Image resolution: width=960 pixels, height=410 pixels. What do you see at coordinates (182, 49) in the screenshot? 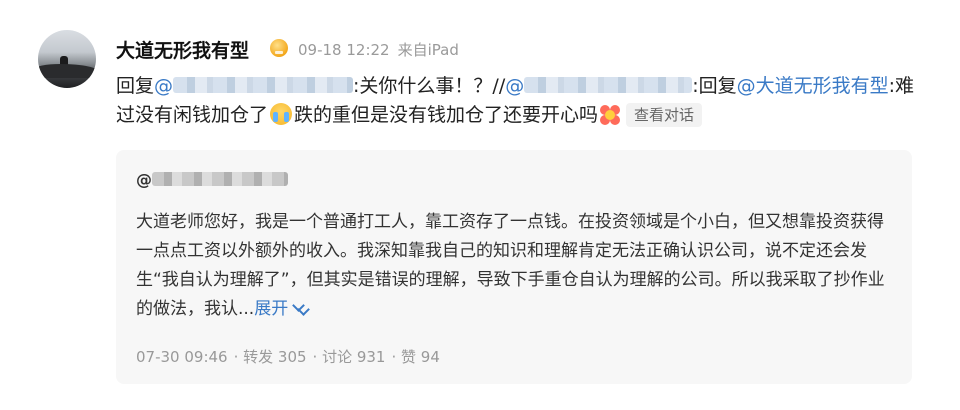
I see `author-name: 大道无形我有型` at bounding box center [182, 49].